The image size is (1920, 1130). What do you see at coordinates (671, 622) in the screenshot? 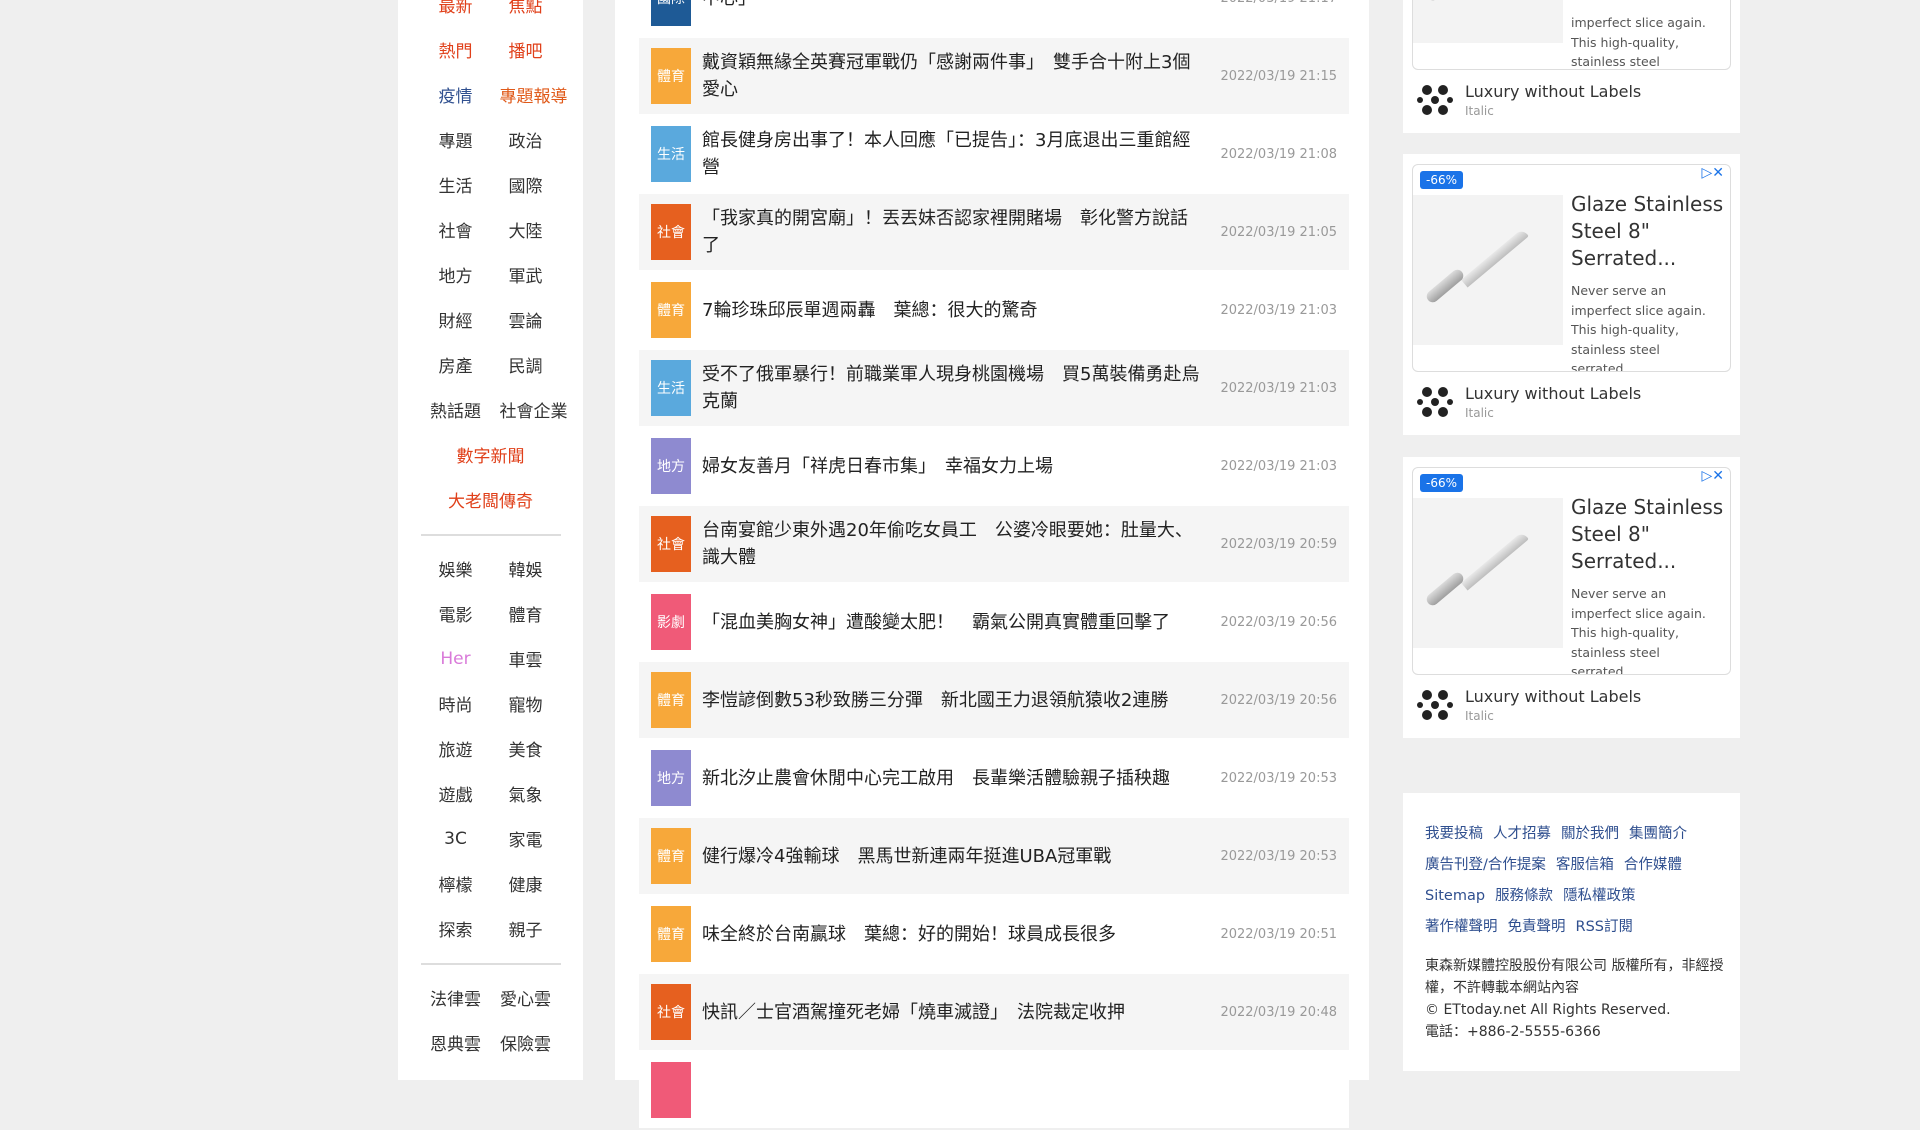
I see `category-tag: 影劇` at bounding box center [671, 622].